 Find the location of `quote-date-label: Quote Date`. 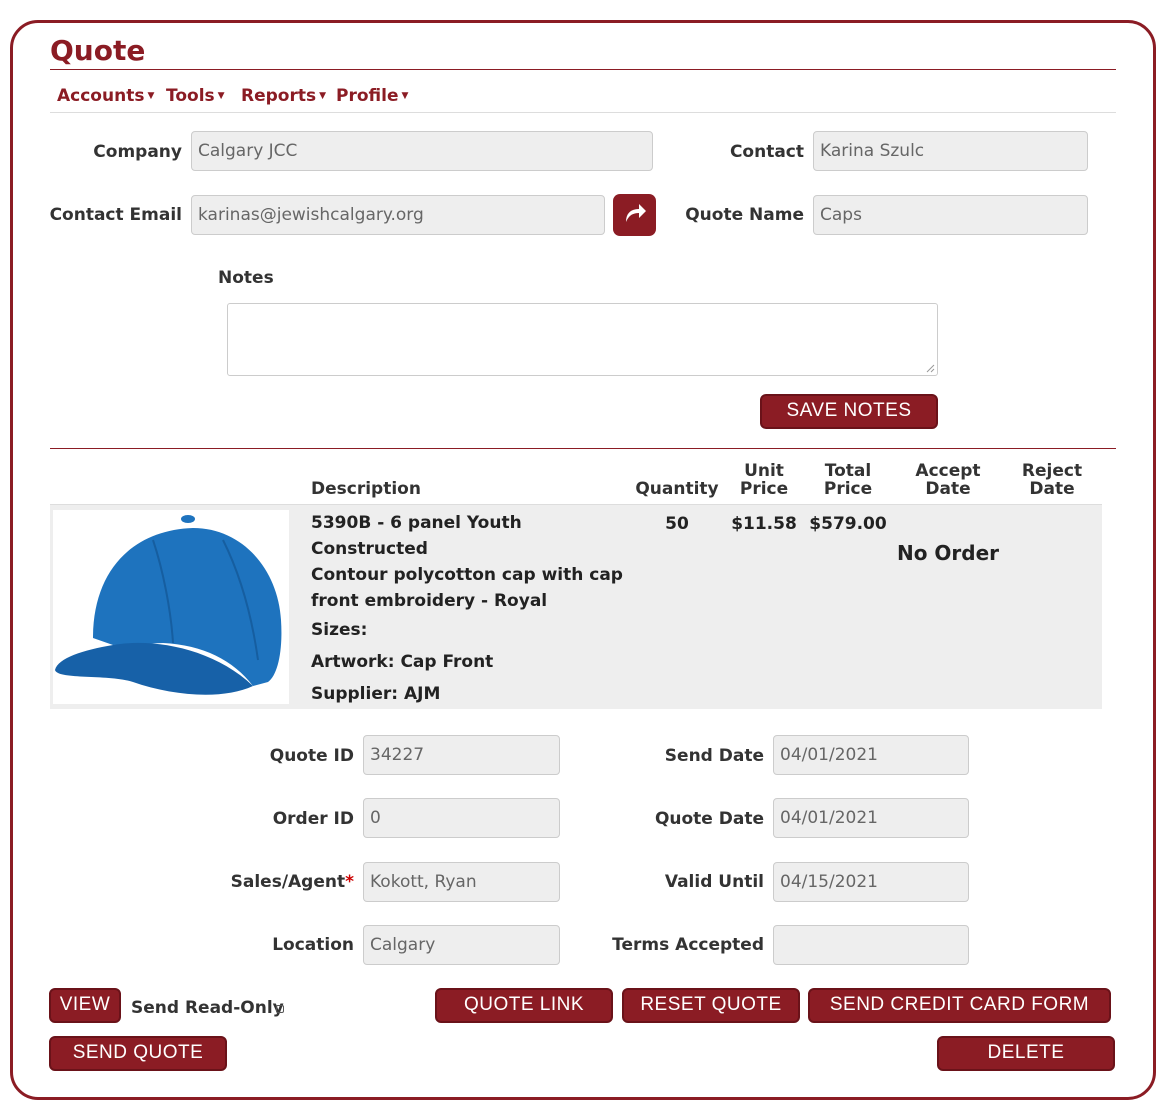

quote-date-label: Quote Date is located at coordinates (709, 819).